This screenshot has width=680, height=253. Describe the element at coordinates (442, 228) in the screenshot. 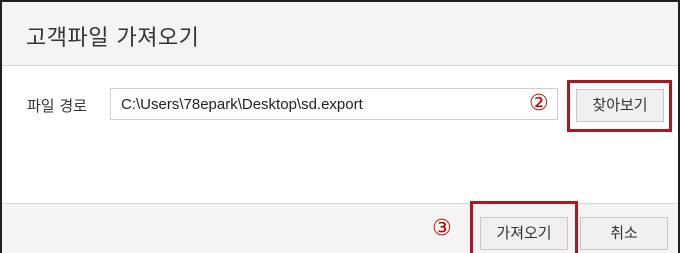

I see `step-3-marker: ③` at that location.